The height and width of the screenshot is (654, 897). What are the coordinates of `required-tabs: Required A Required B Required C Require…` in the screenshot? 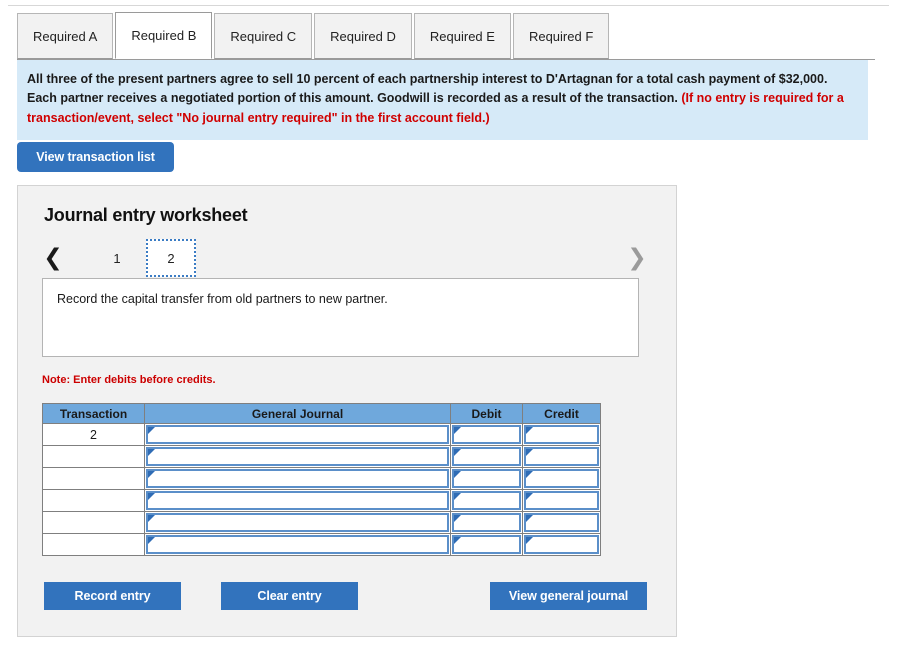 It's located at (446, 36).